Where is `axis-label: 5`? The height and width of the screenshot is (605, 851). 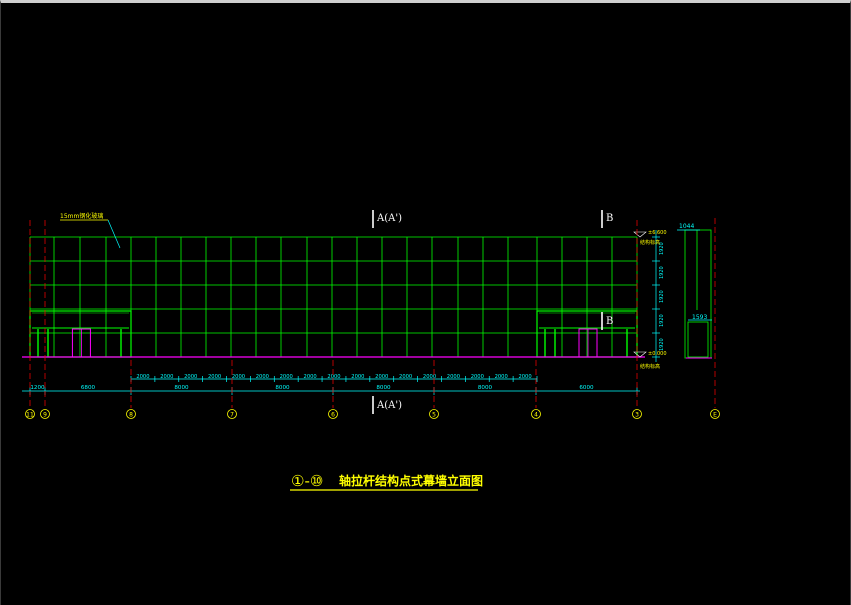 axis-label: 5 is located at coordinates (434, 415).